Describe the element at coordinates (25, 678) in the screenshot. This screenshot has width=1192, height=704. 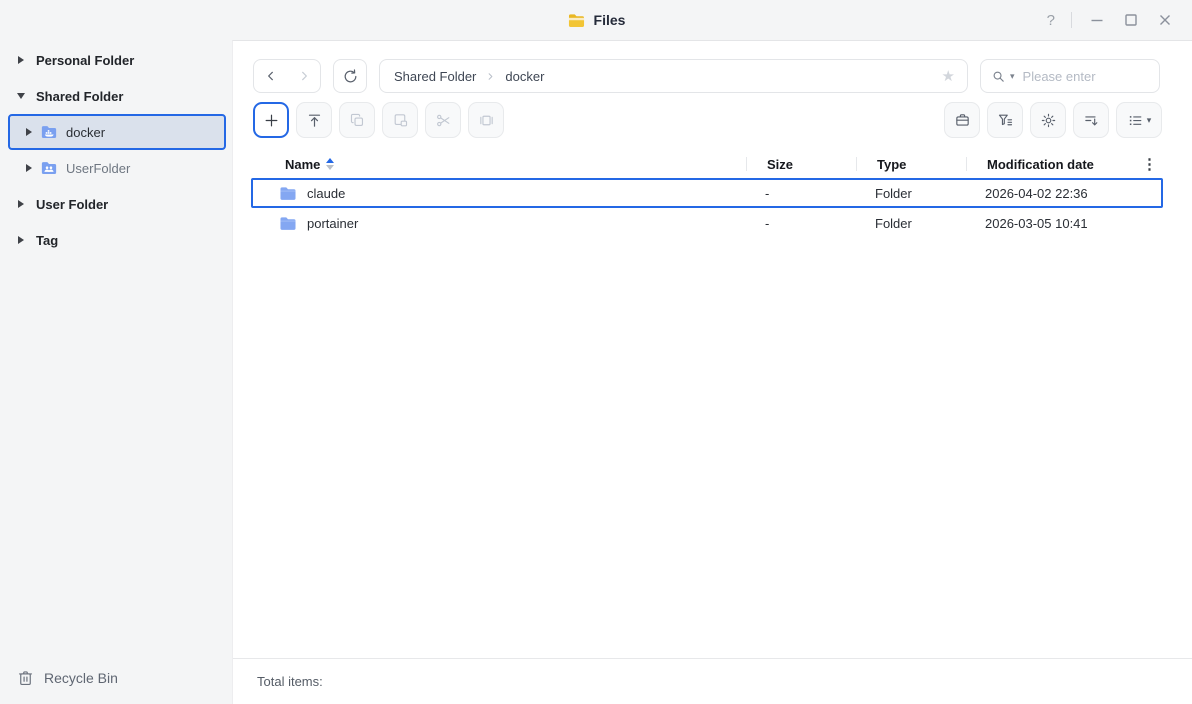
I see `trash-icon` at that location.